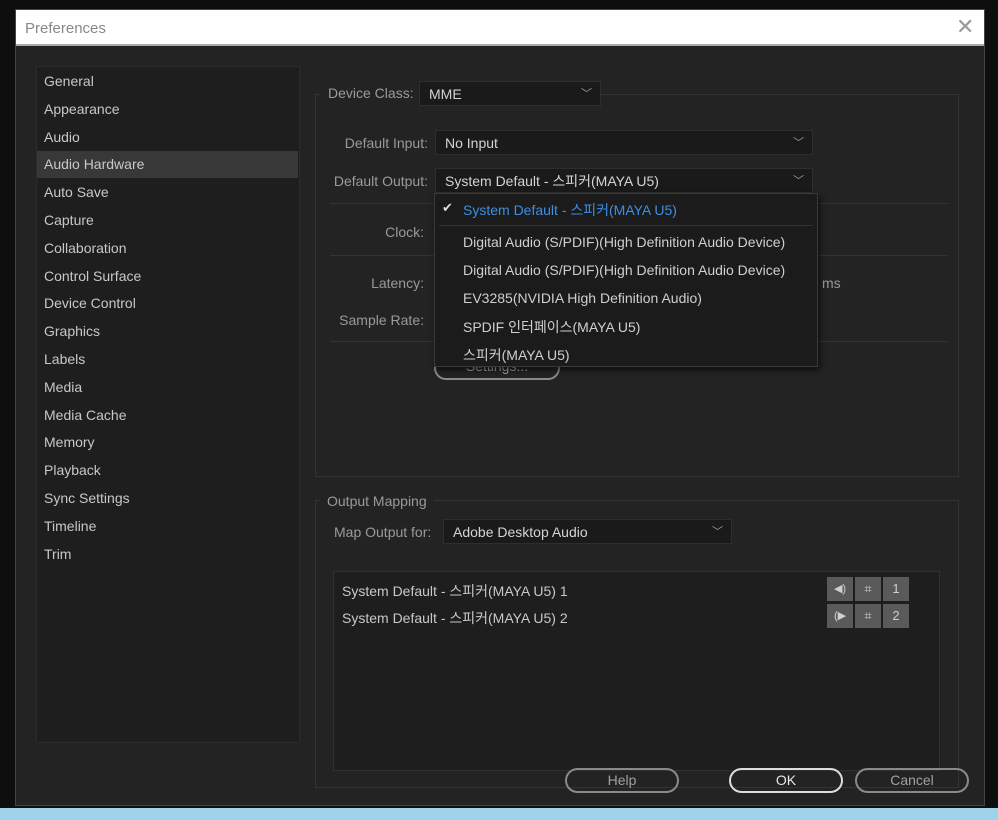 Image resolution: width=998 pixels, height=820 pixels. What do you see at coordinates (840, 589) in the screenshot?
I see `speaker-left-icon: ◀)` at bounding box center [840, 589].